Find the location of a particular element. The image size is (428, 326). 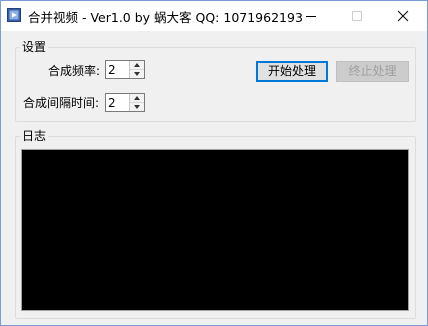

app-icon is located at coordinates (14, 15).